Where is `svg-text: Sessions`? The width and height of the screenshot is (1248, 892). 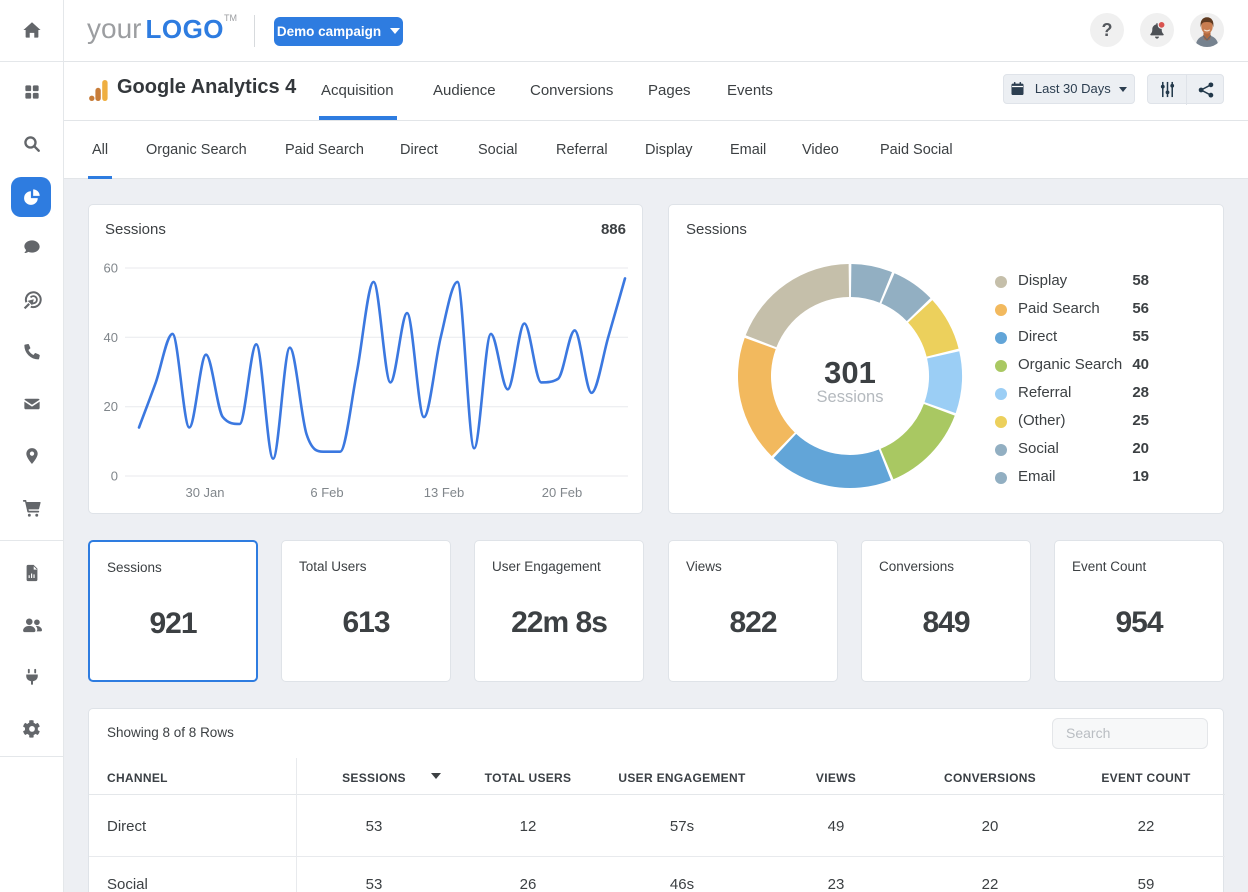 svg-text: Sessions is located at coordinates (850, 397).